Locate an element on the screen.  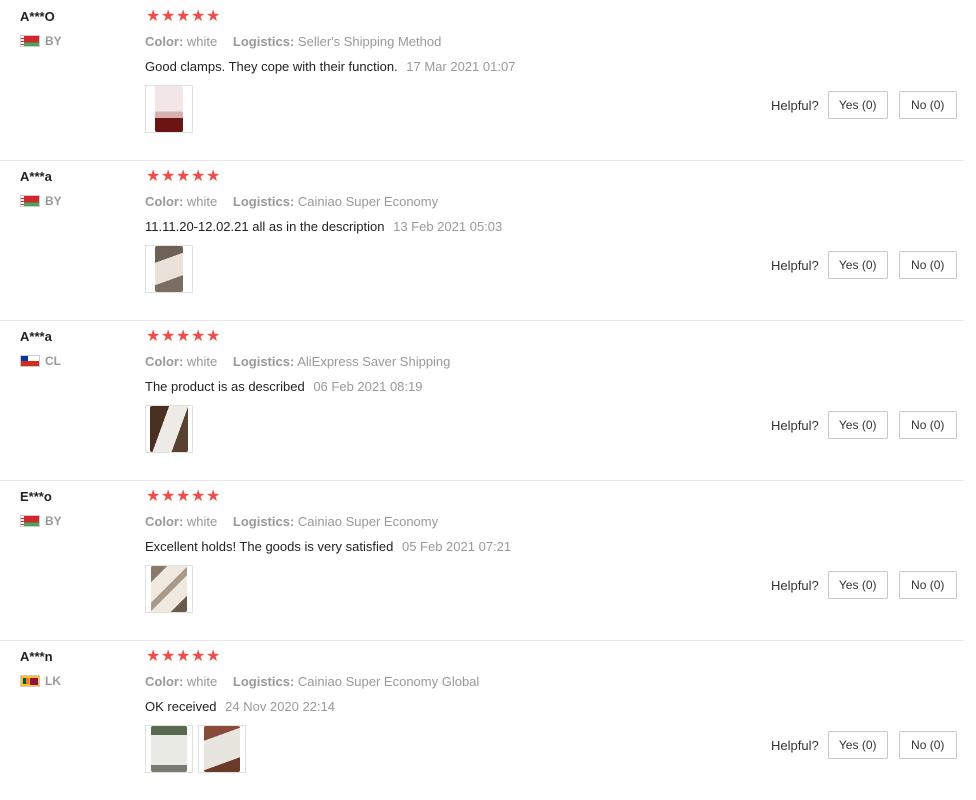
review-text: OK received is located at coordinates (181, 706).